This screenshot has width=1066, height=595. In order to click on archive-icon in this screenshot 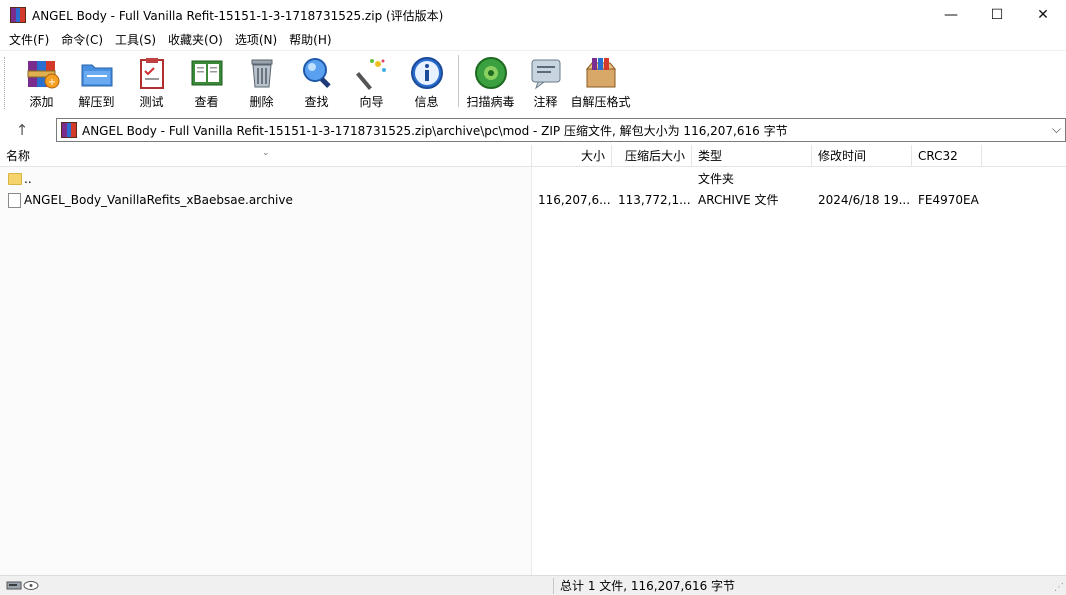, I will do `click(69, 130)`.